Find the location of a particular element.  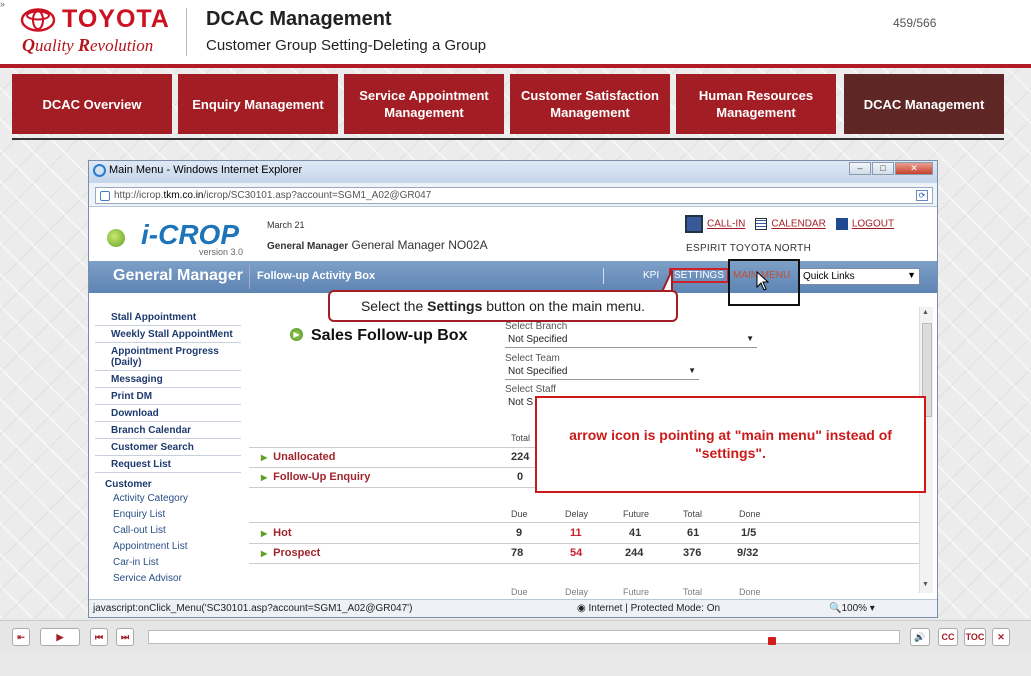

exit-button: ⇤ is located at coordinates (21, 637).